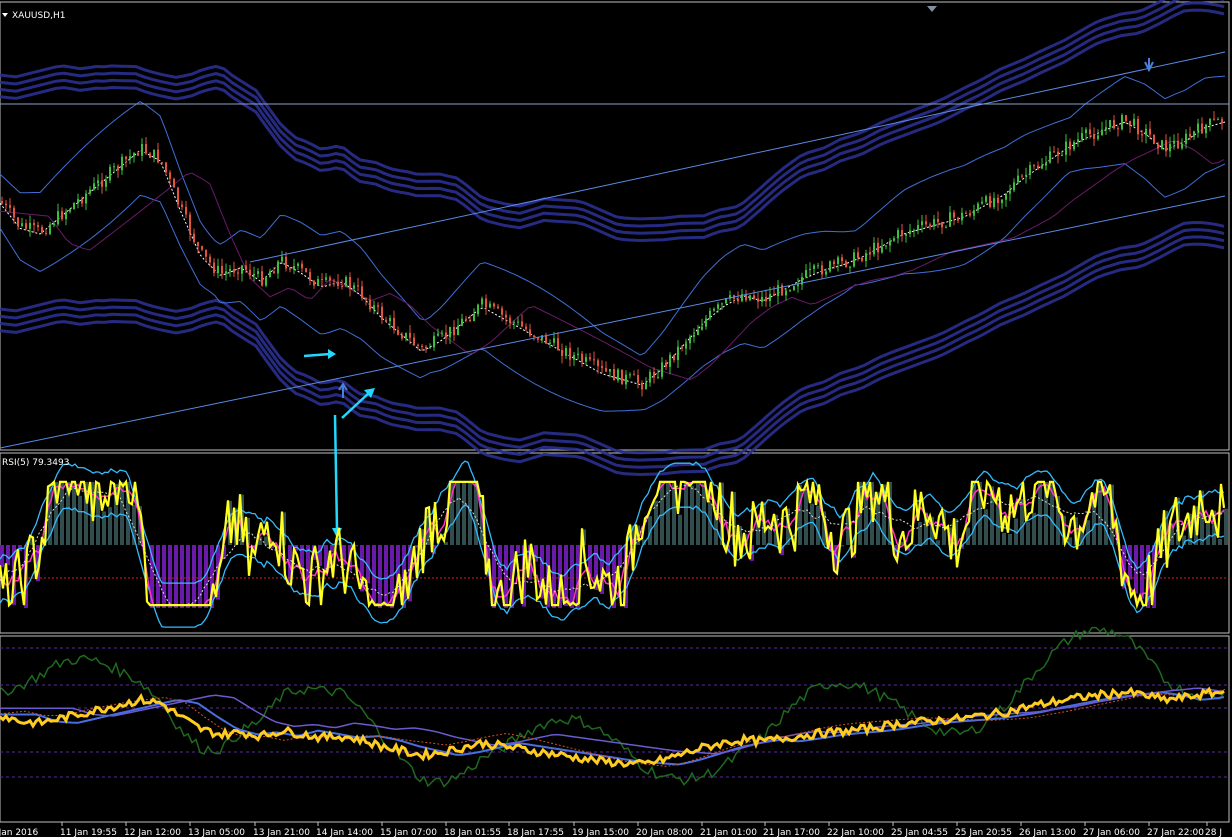  Describe the element at coordinates (152, 832) in the screenshot. I see `x-tick-label: 12 Jan 12:00` at that location.